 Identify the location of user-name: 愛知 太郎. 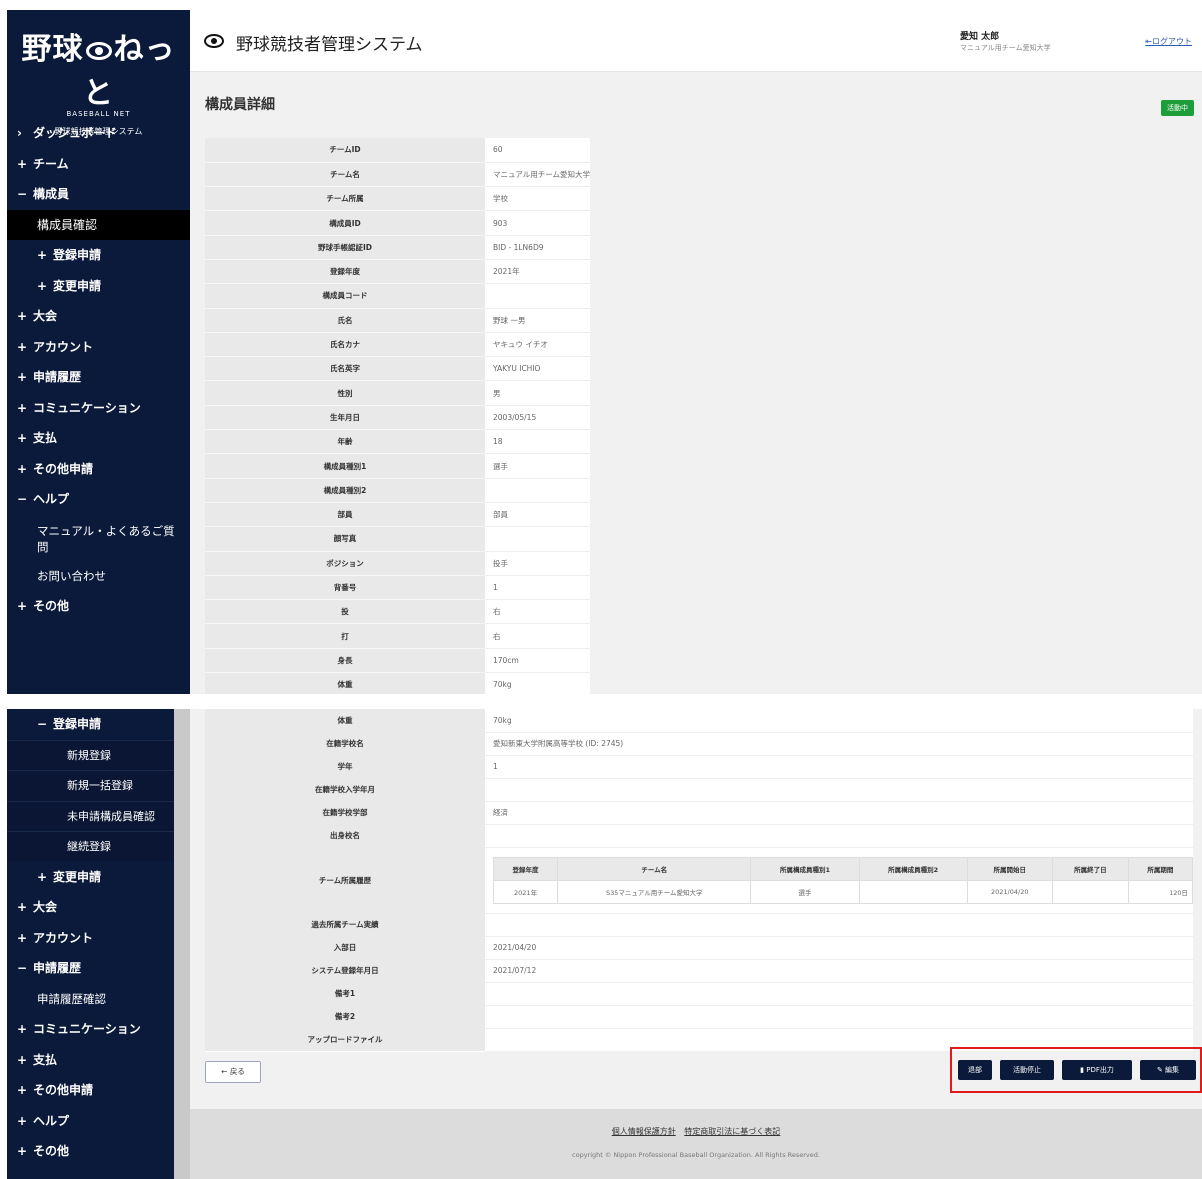
(980, 37).